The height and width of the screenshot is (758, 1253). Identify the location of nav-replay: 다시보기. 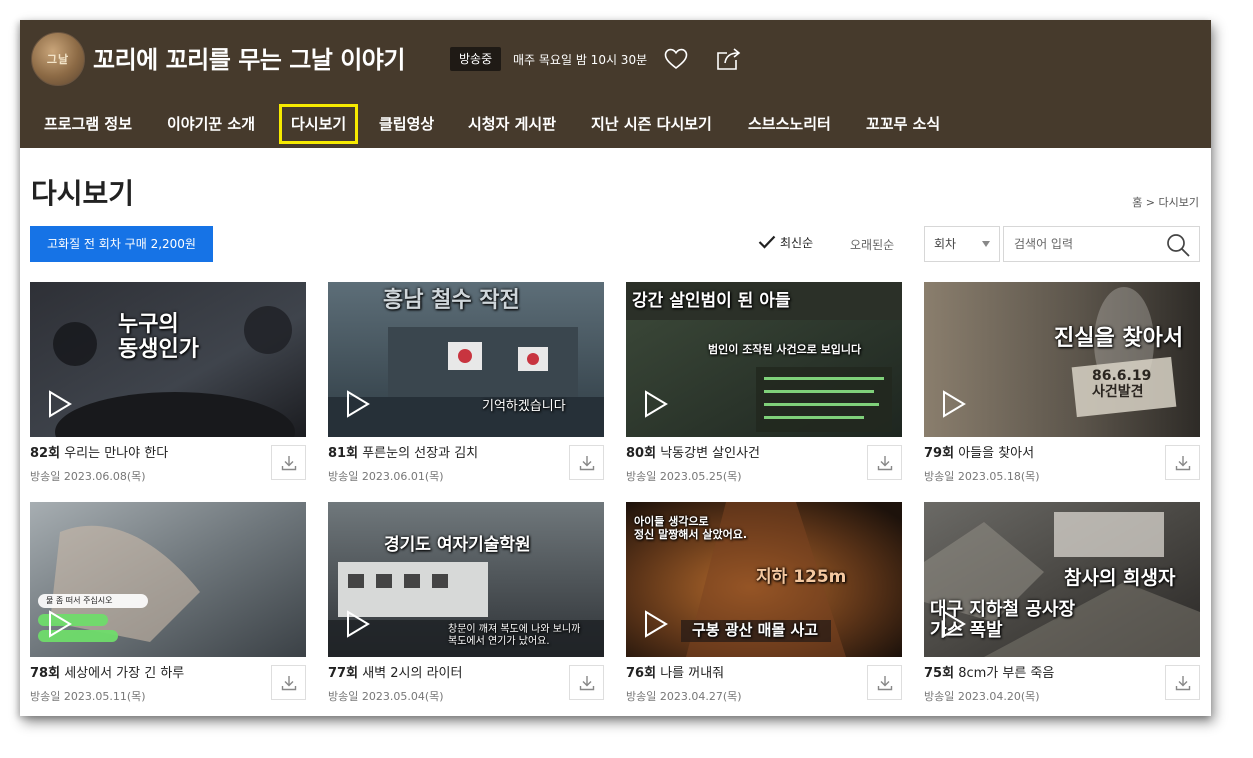
(319, 124).